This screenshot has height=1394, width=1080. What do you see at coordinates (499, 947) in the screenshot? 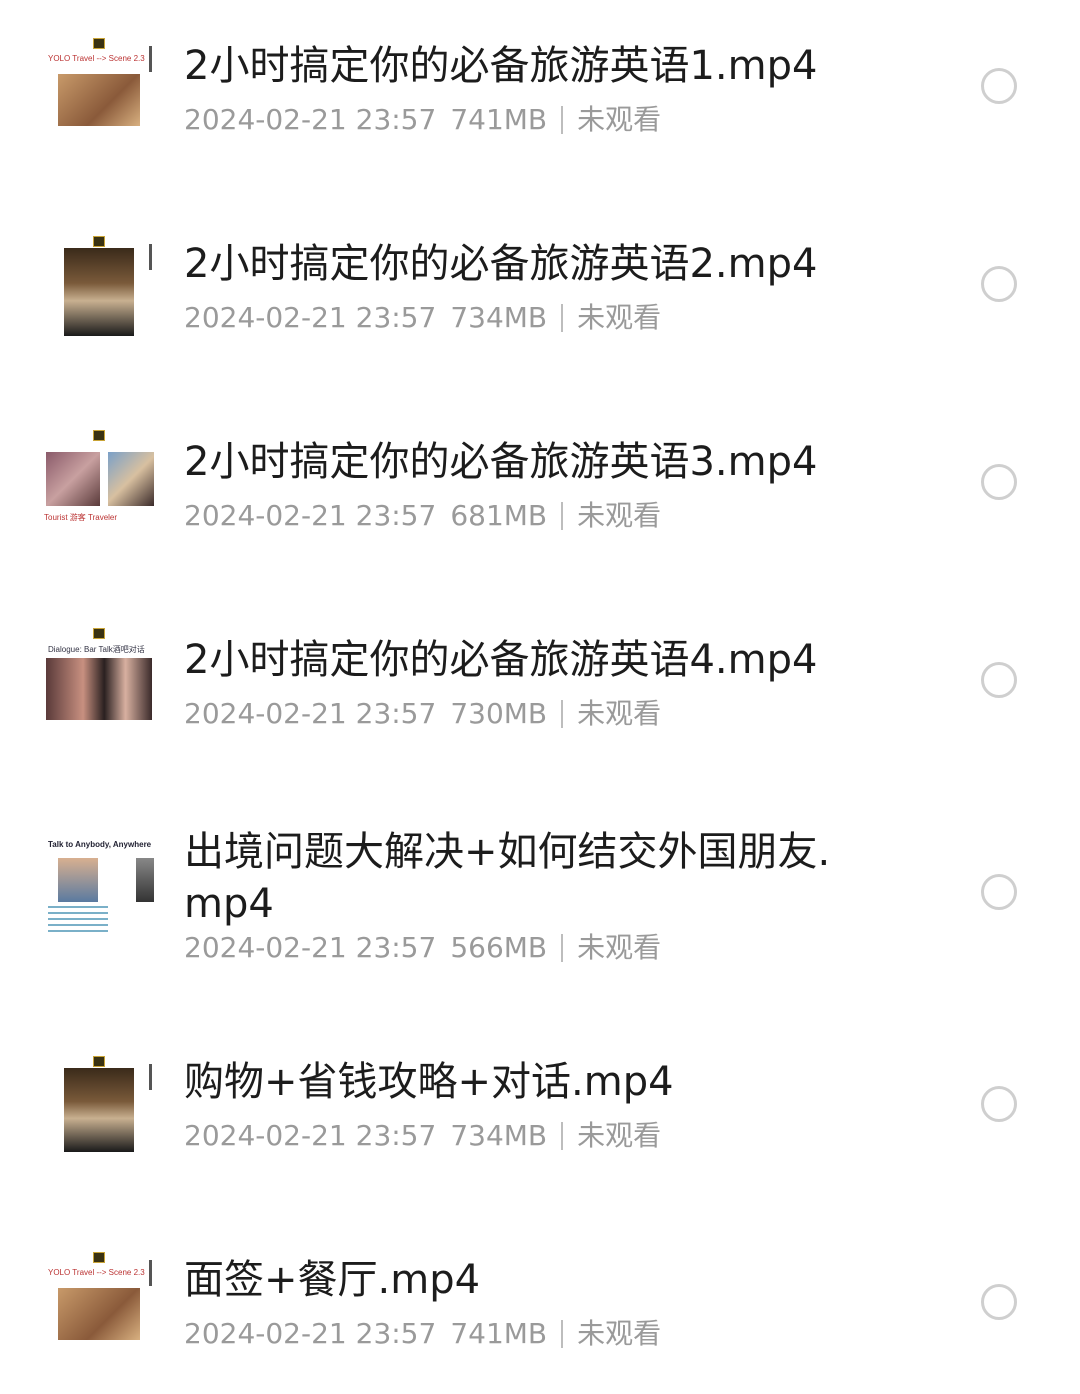
I see `file-size: 566MB` at bounding box center [499, 947].